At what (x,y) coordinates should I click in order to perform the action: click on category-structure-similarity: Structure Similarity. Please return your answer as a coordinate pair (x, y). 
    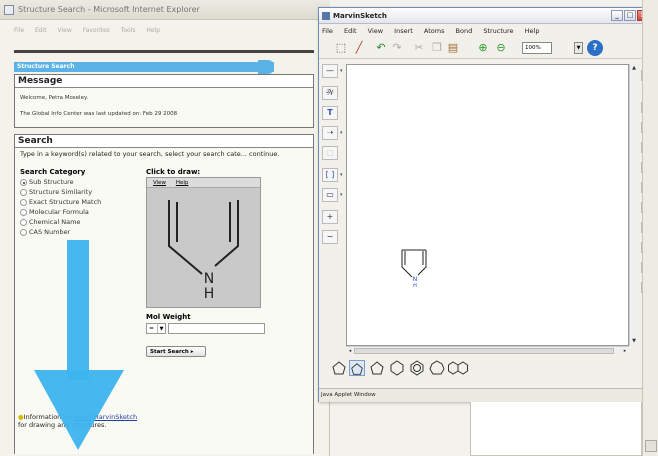
    Looking at the image, I should click on (56, 192).